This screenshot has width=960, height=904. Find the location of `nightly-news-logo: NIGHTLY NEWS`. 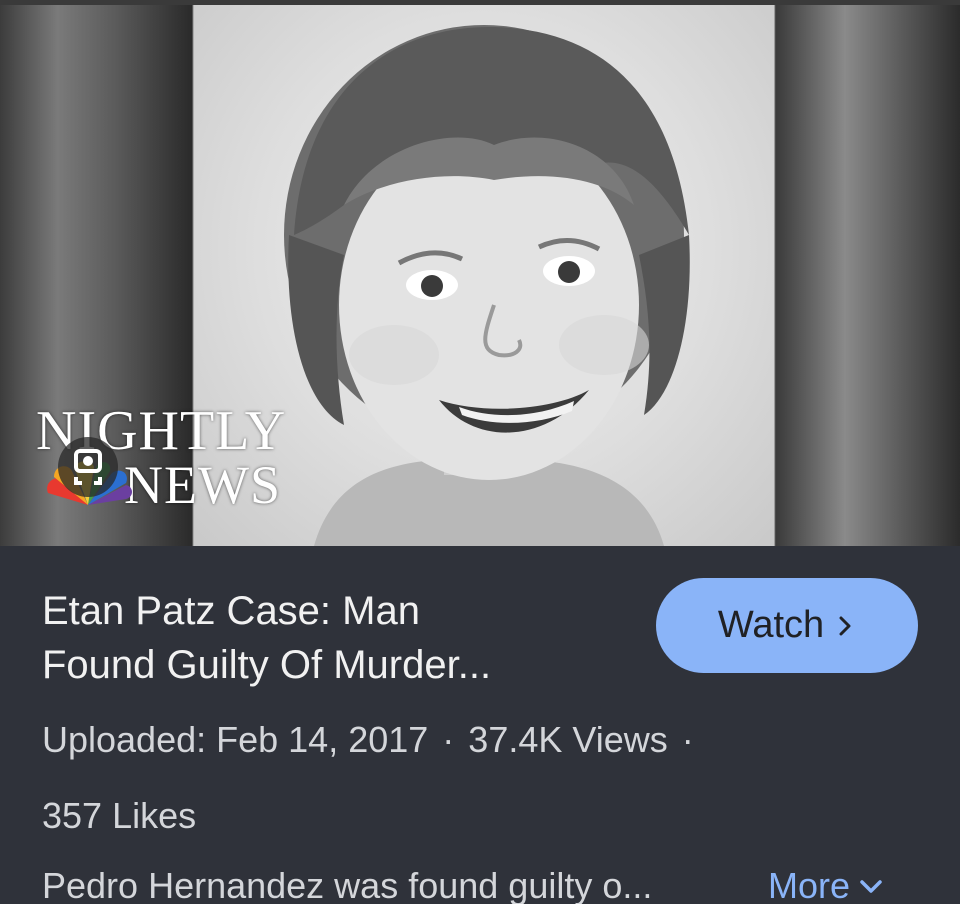

nightly-news-logo: NIGHTLY NEWS is located at coordinates (186, 460).